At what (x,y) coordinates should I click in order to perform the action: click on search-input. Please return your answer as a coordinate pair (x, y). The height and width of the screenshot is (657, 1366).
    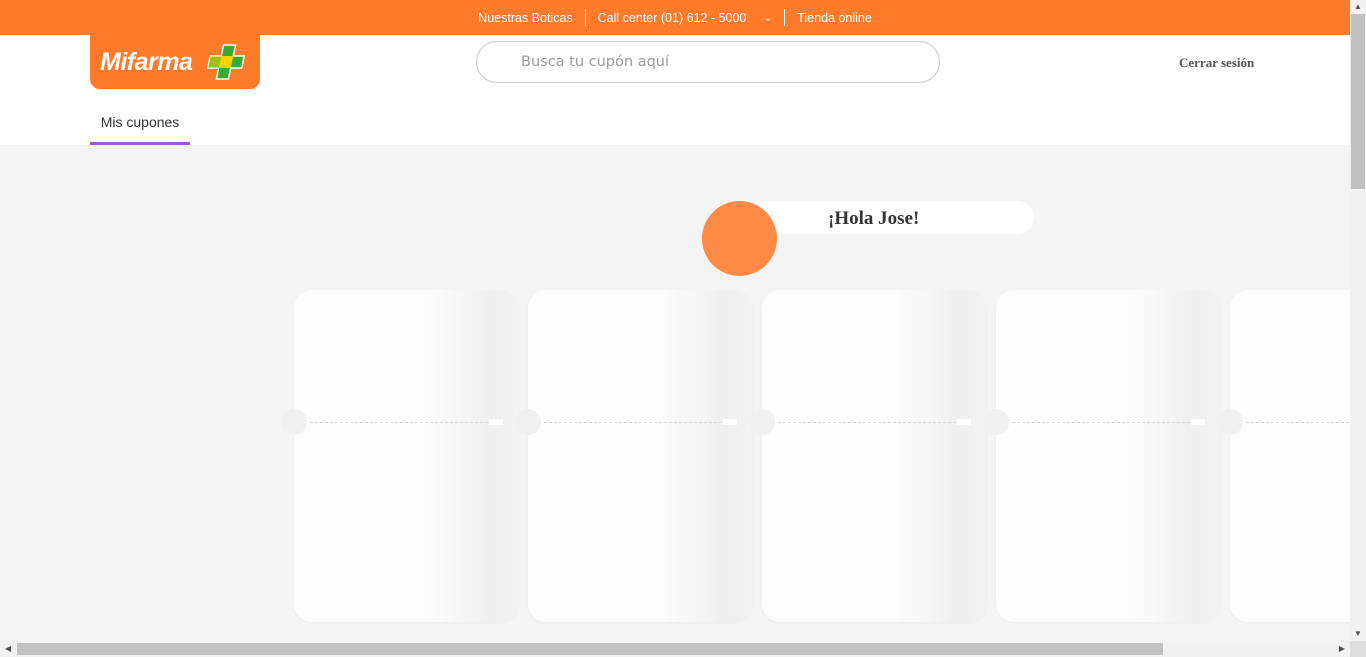
    Looking at the image, I should click on (721, 62).